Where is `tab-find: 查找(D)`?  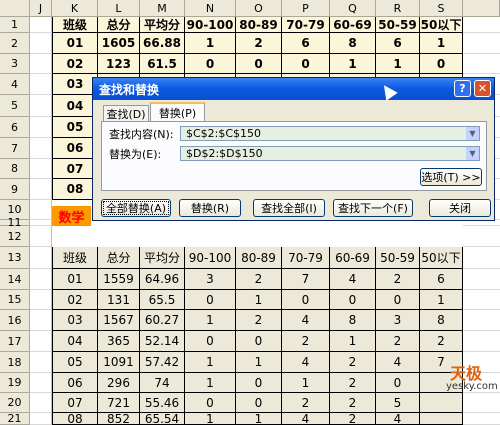 tab-find: 查找(D) is located at coordinates (126, 113).